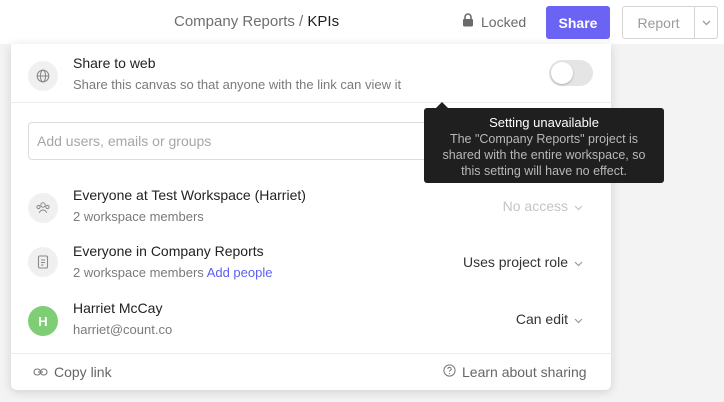 Image resolution: width=724 pixels, height=402 pixels. What do you see at coordinates (515, 262) in the screenshot?
I see `role-label: Uses project role` at bounding box center [515, 262].